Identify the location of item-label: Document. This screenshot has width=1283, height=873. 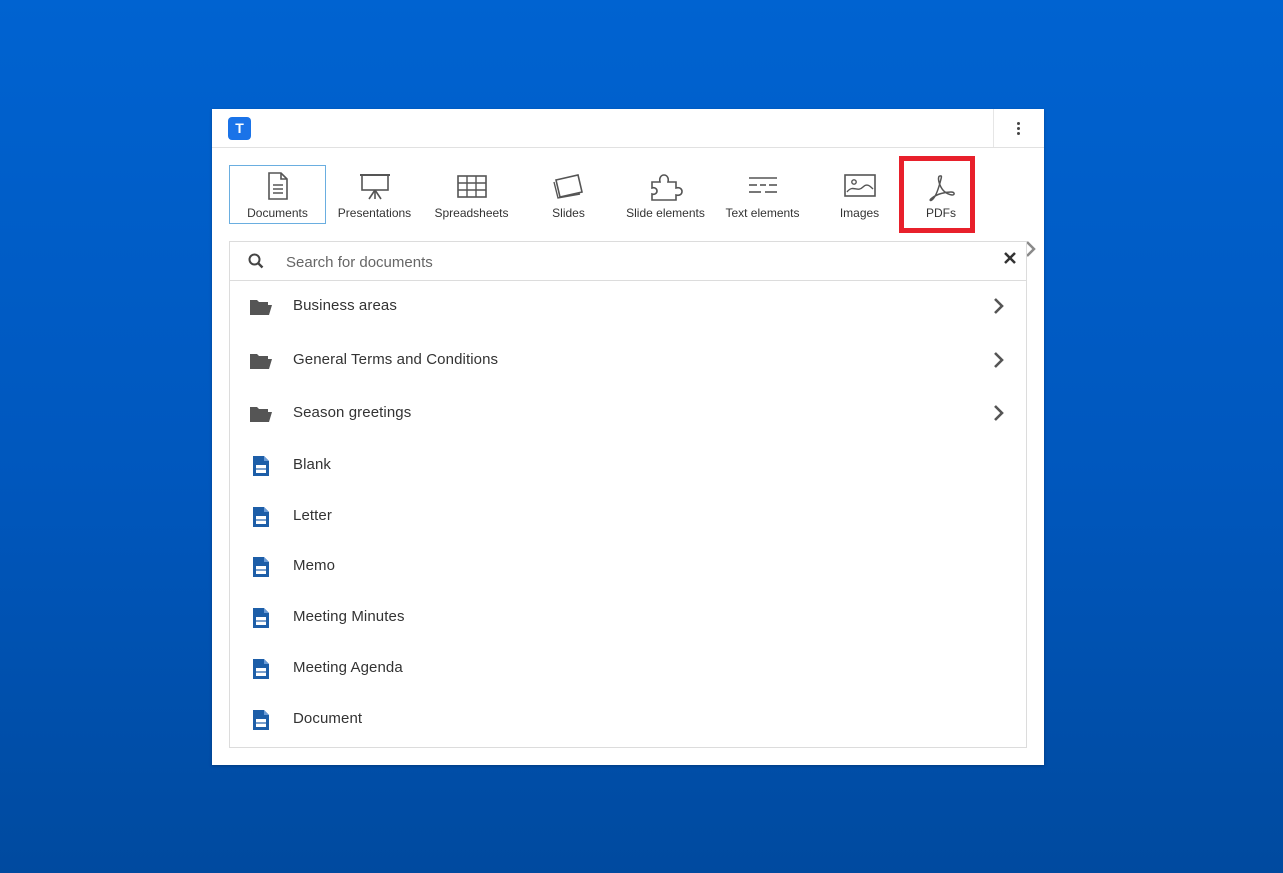
(328, 718).